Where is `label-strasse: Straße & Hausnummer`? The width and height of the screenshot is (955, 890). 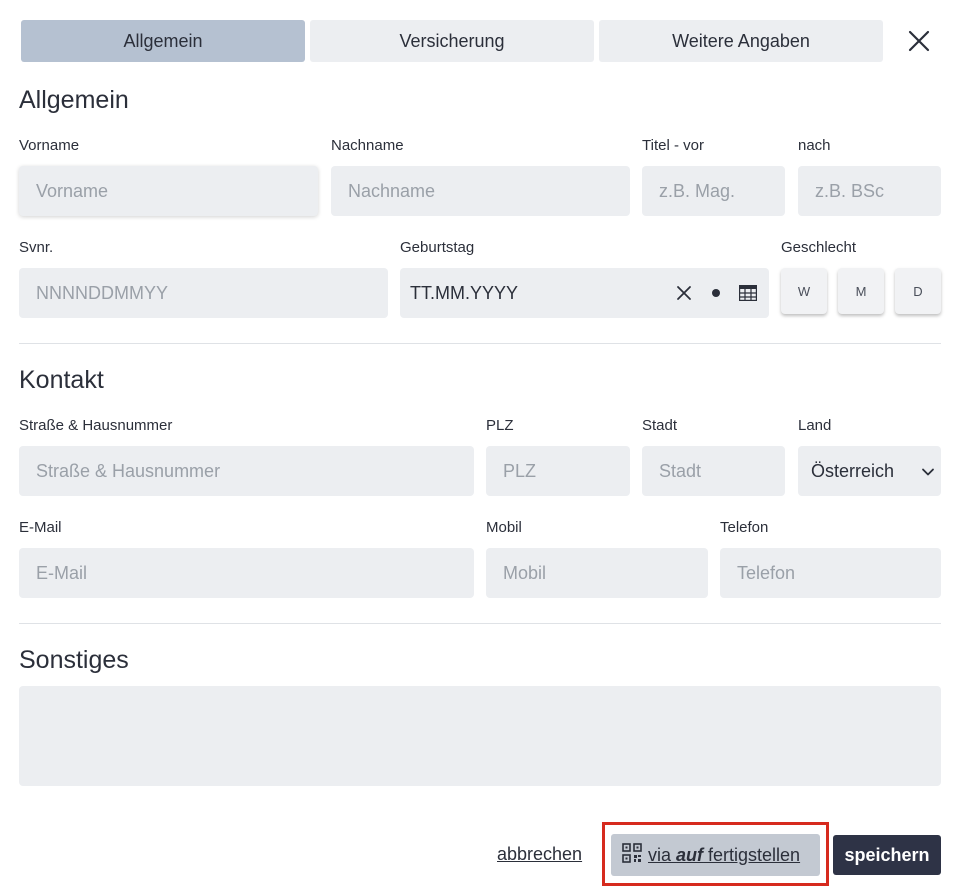 label-strasse: Straße & Hausnummer is located at coordinates (96, 425).